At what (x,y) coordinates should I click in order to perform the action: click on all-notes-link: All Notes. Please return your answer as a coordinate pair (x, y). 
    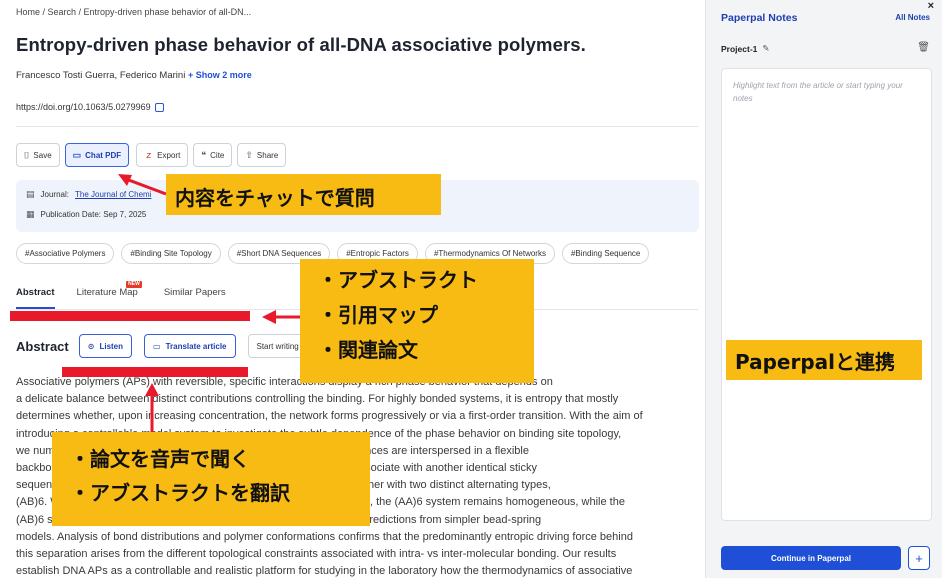
    Looking at the image, I should click on (912, 17).